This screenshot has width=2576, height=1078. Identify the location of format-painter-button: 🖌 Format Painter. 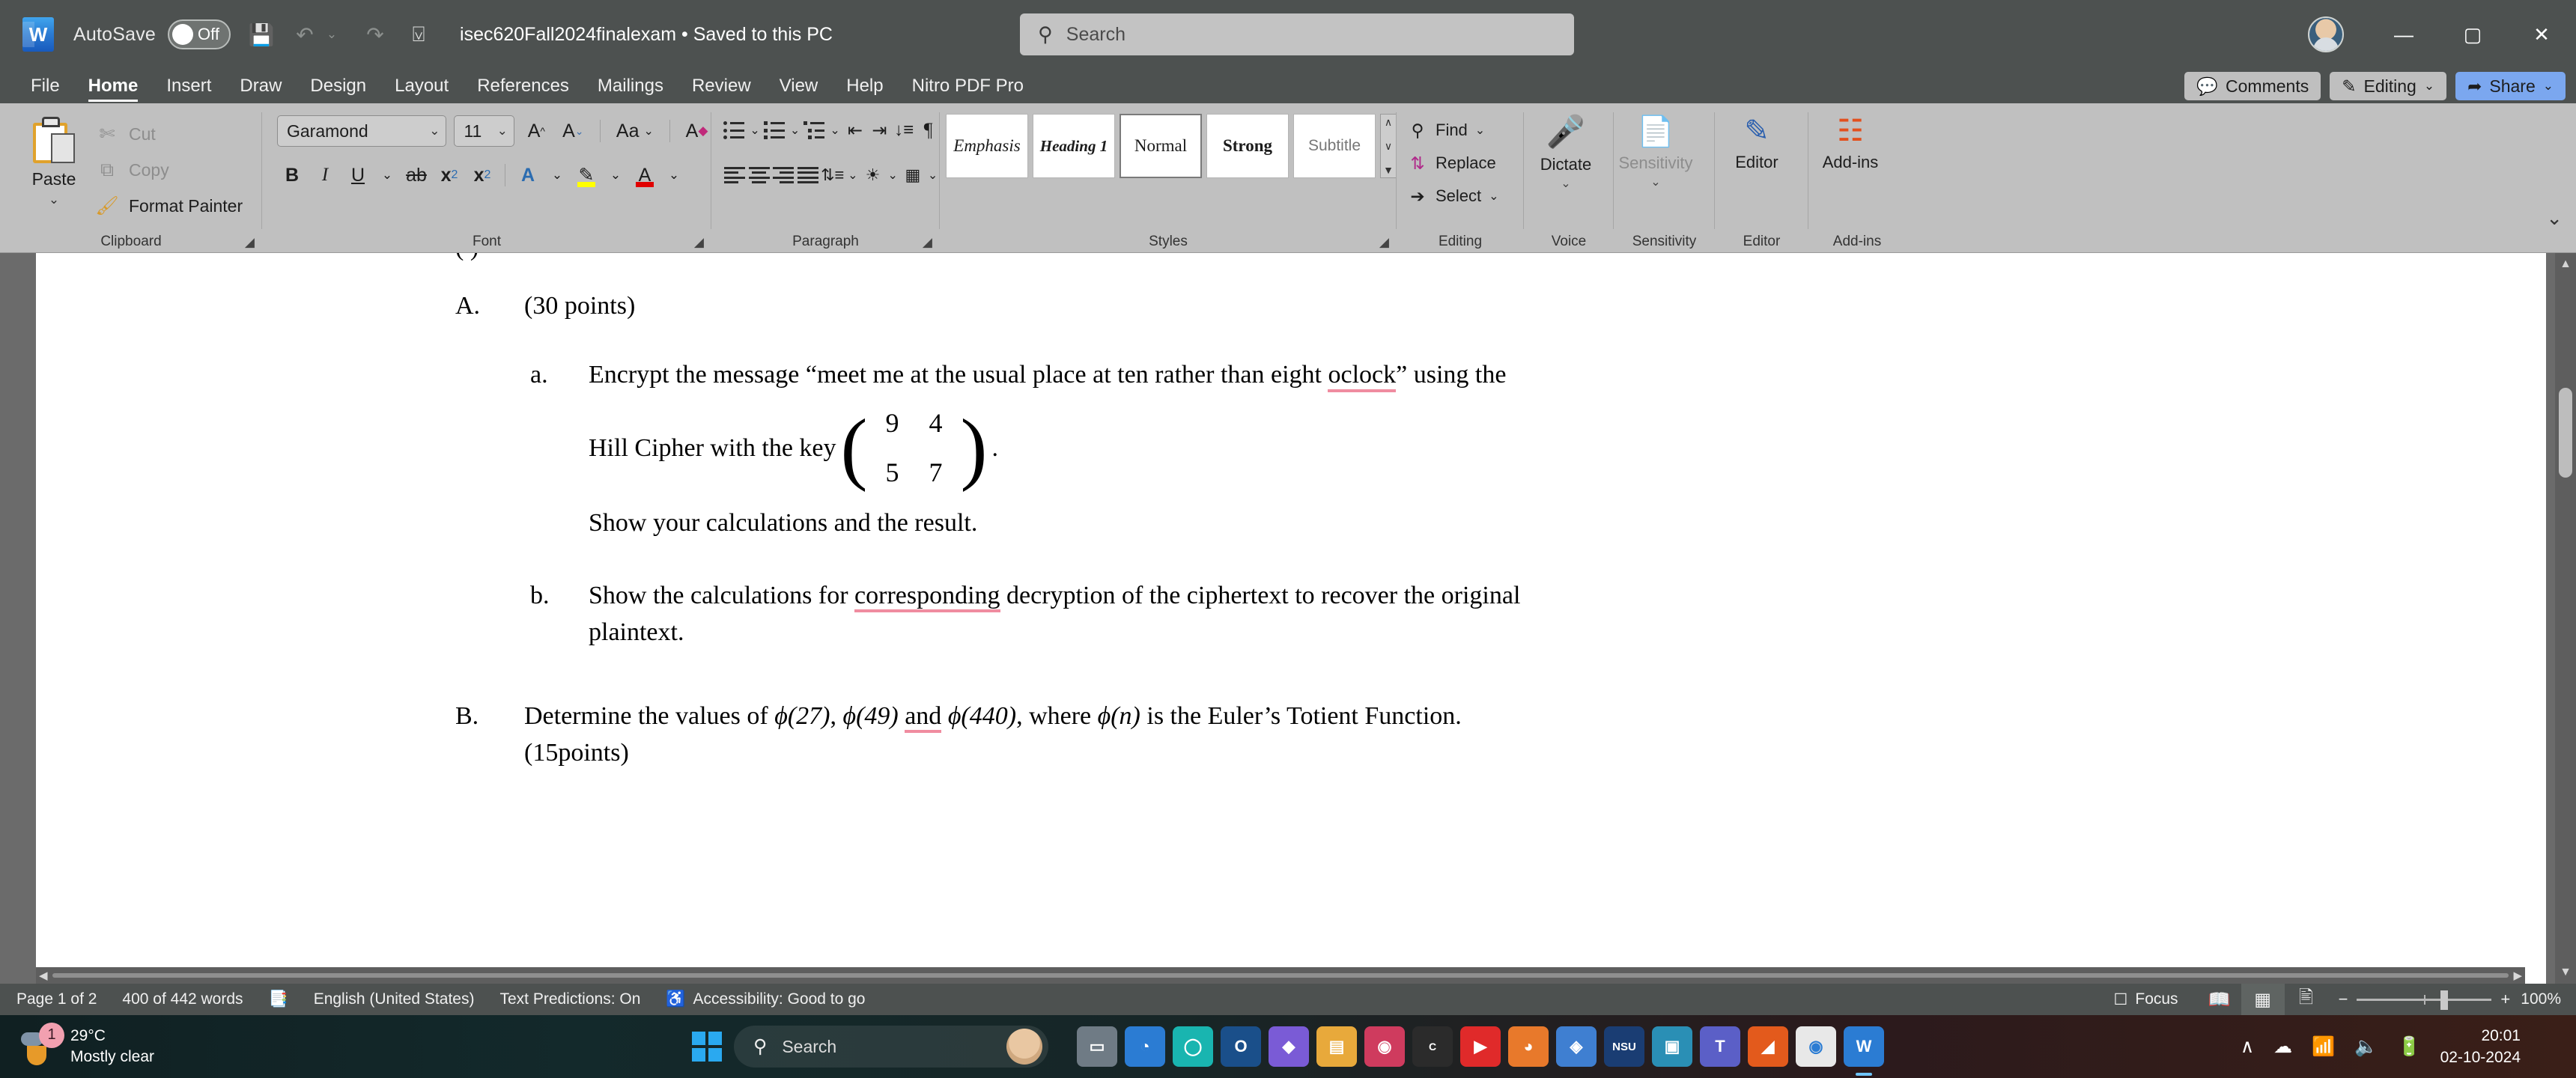
(168, 206).